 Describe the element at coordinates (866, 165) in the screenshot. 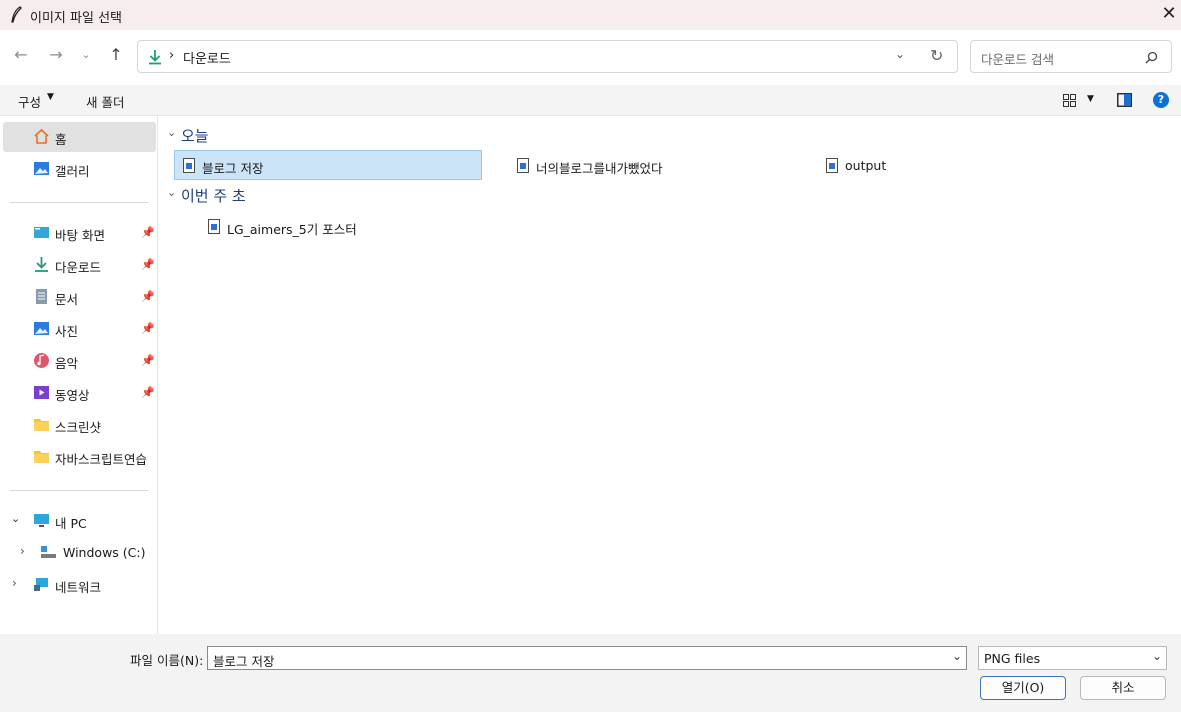

I see `file-name: output` at that location.